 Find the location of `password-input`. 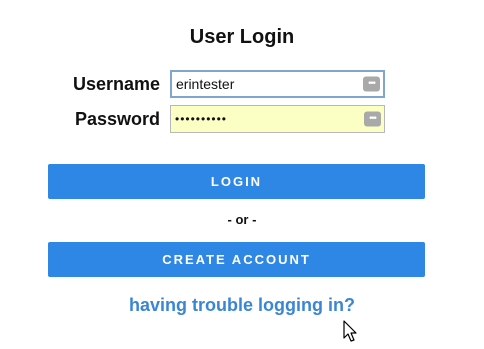

password-input is located at coordinates (267, 119).